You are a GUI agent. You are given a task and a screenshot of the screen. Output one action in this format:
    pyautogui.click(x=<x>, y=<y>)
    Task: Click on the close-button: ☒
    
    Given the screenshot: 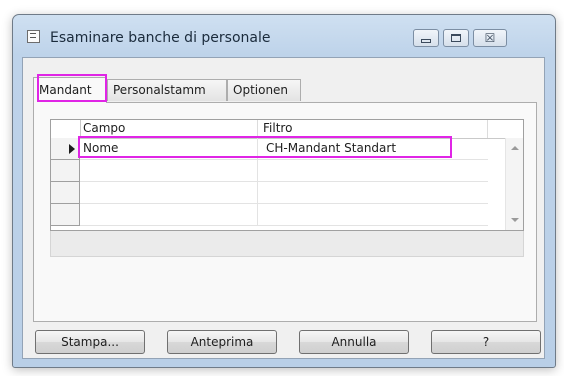 What is the action you would take?
    pyautogui.click(x=490, y=38)
    